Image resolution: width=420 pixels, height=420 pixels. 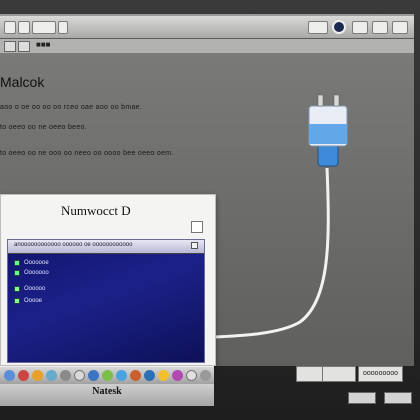 What do you see at coordinates (73, 245) in the screenshot?
I see `inner-header-text: anoooooooooooo oooooo oe oooooooooooo` at bounding box center [73, 245].